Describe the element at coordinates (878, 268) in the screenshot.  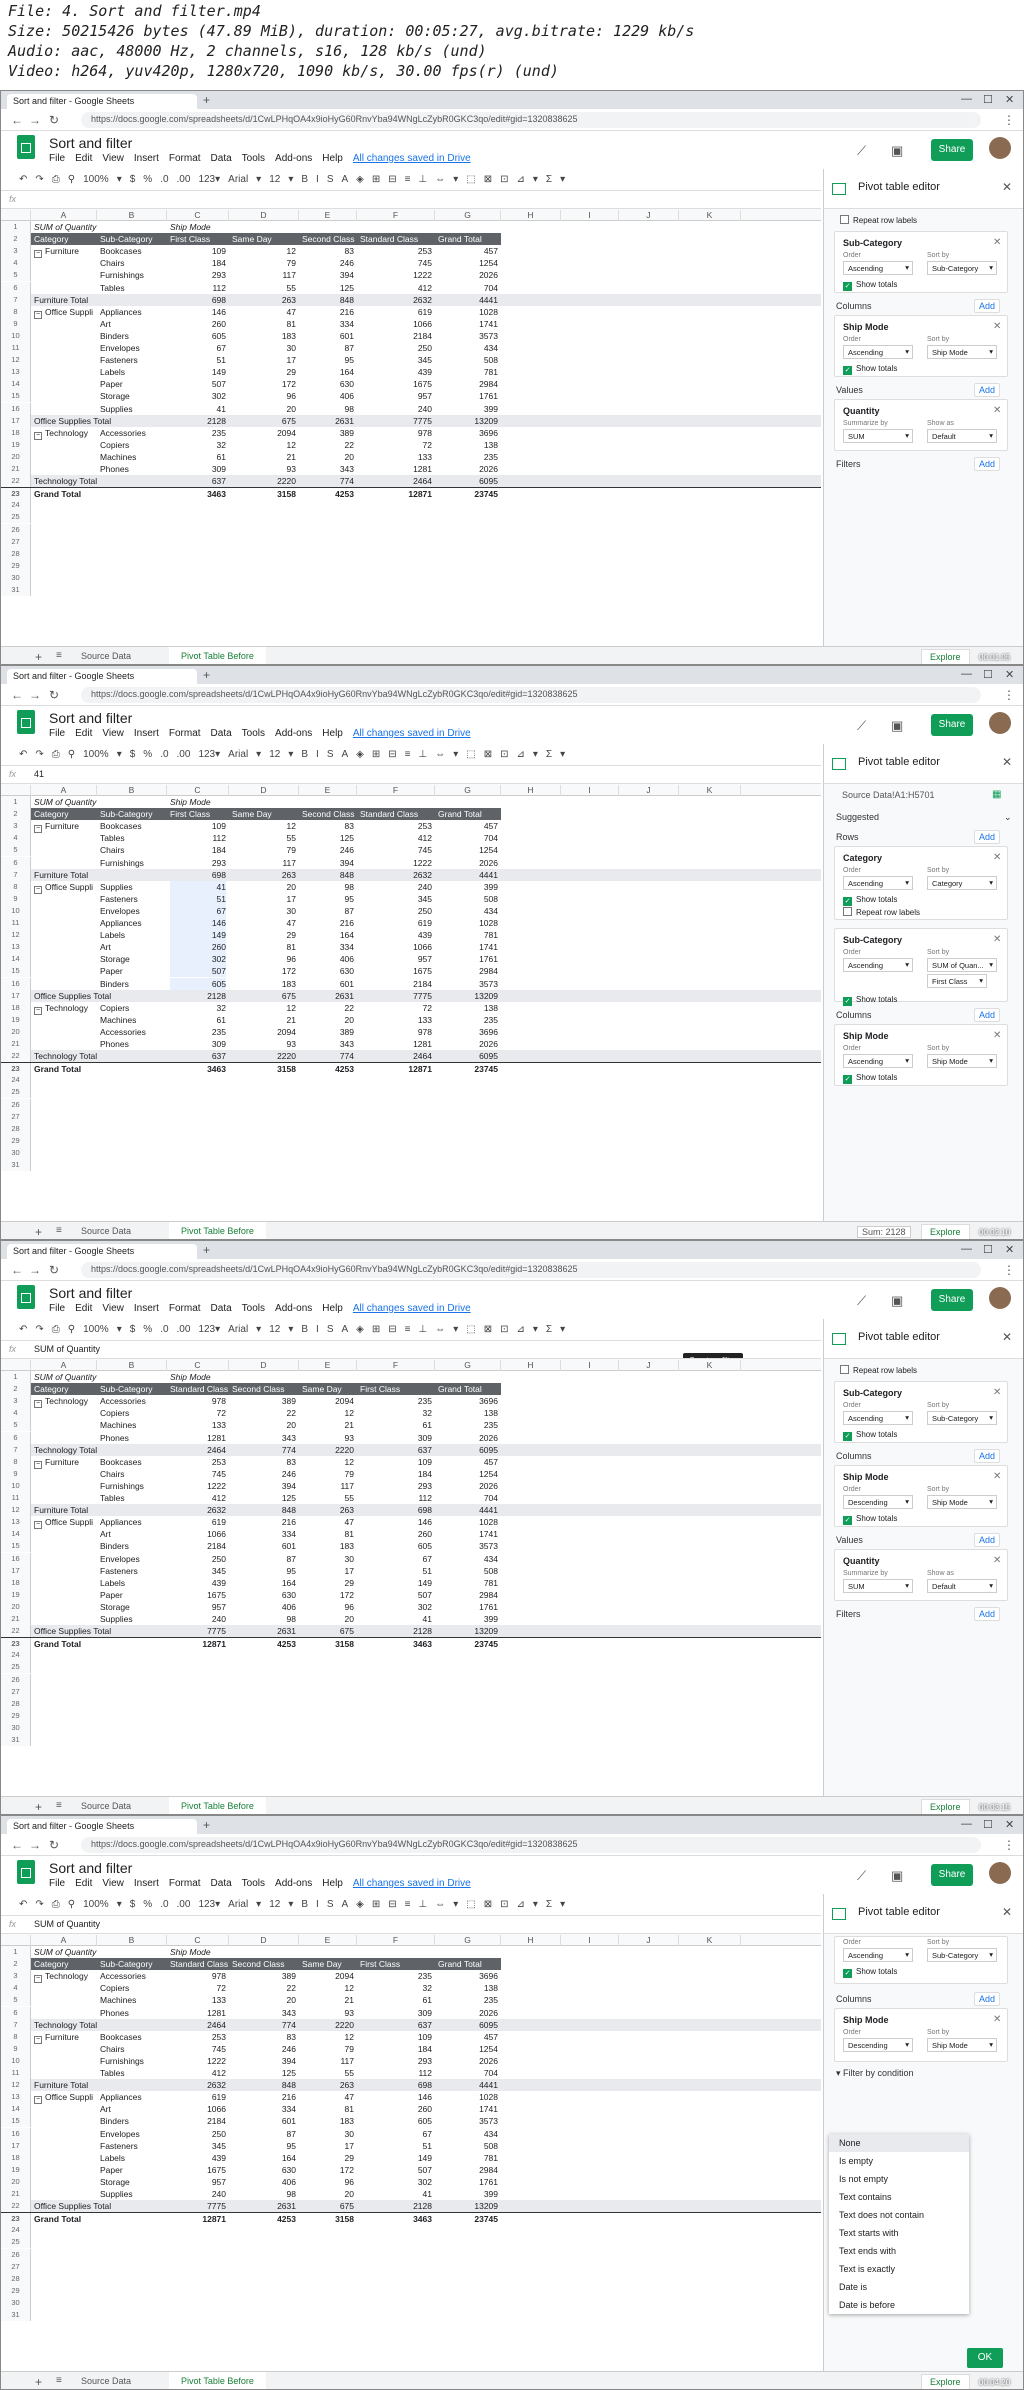
I see `order-dropdown: Ascending` at that location.